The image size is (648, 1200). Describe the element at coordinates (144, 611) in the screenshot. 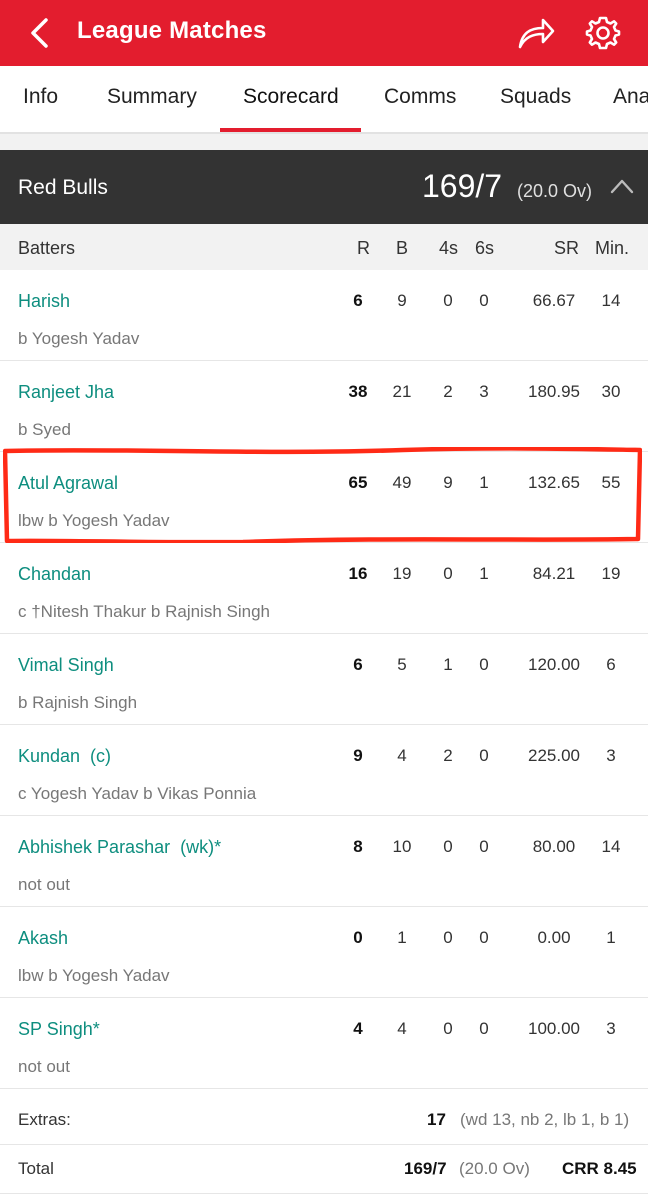

I see `dismissal: c †Nitesh Thakur b Rajnish Singh` at that location.